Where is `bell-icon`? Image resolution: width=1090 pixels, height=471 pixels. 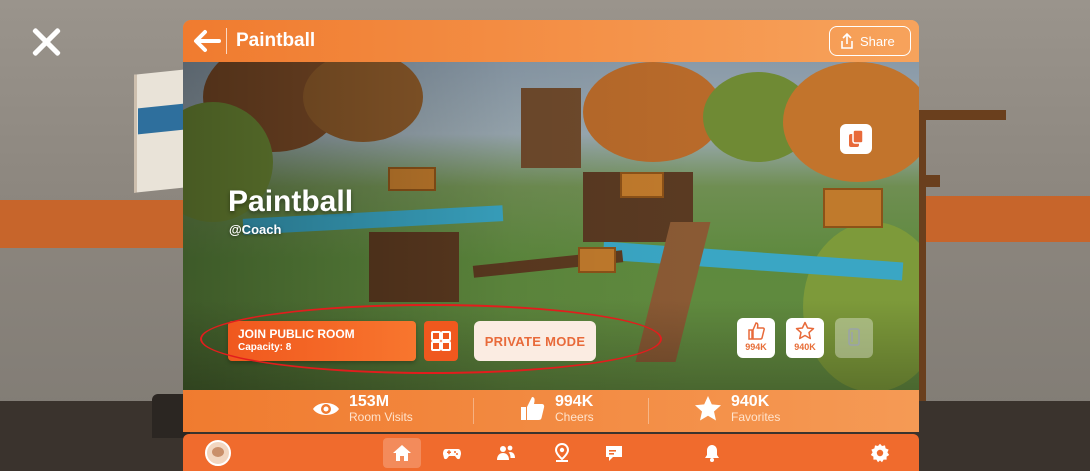
bell-icon is located at coordinates (712, 453).